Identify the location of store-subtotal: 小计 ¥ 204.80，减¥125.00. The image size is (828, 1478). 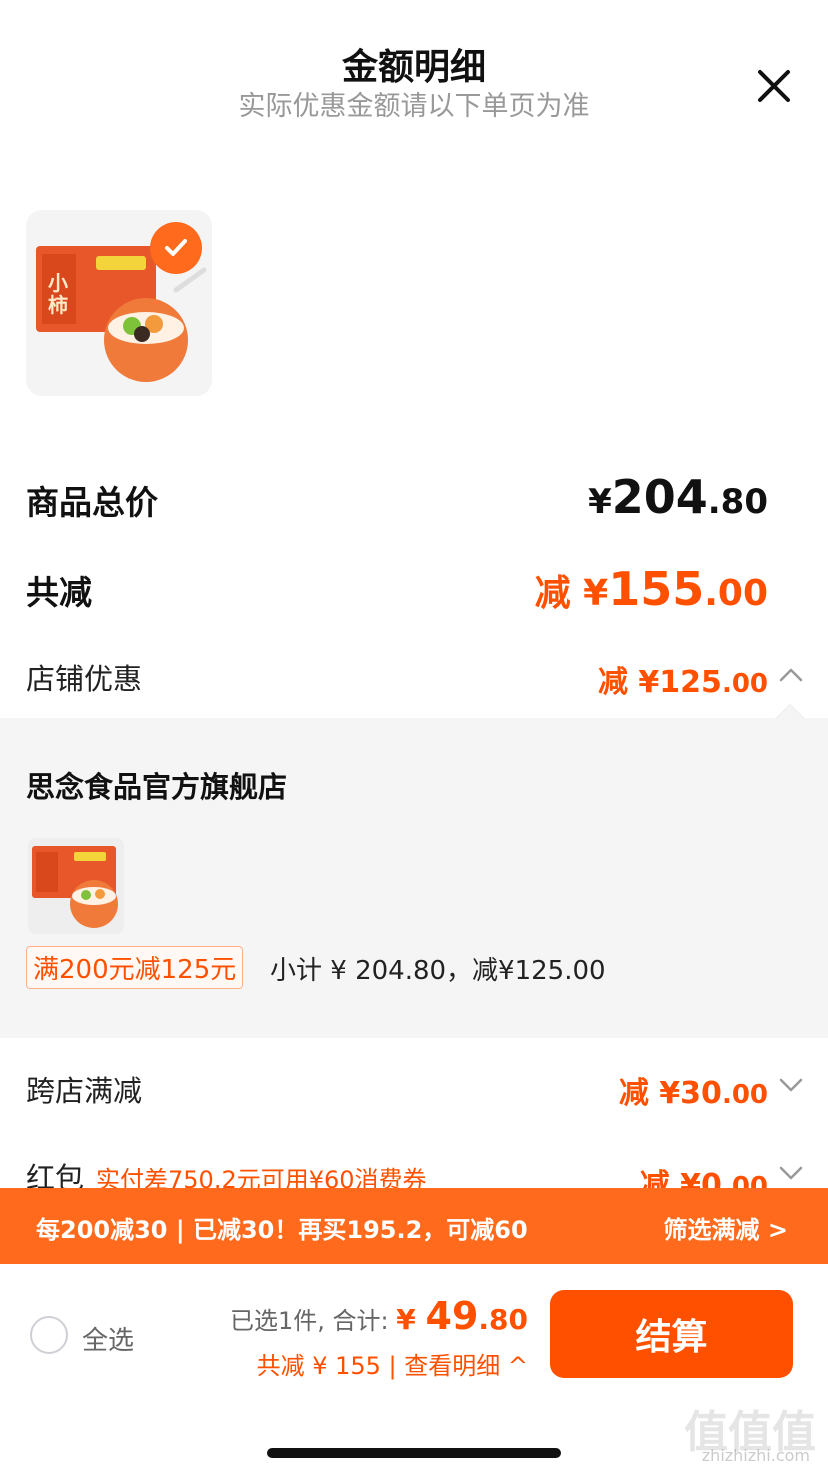
(438, 971).